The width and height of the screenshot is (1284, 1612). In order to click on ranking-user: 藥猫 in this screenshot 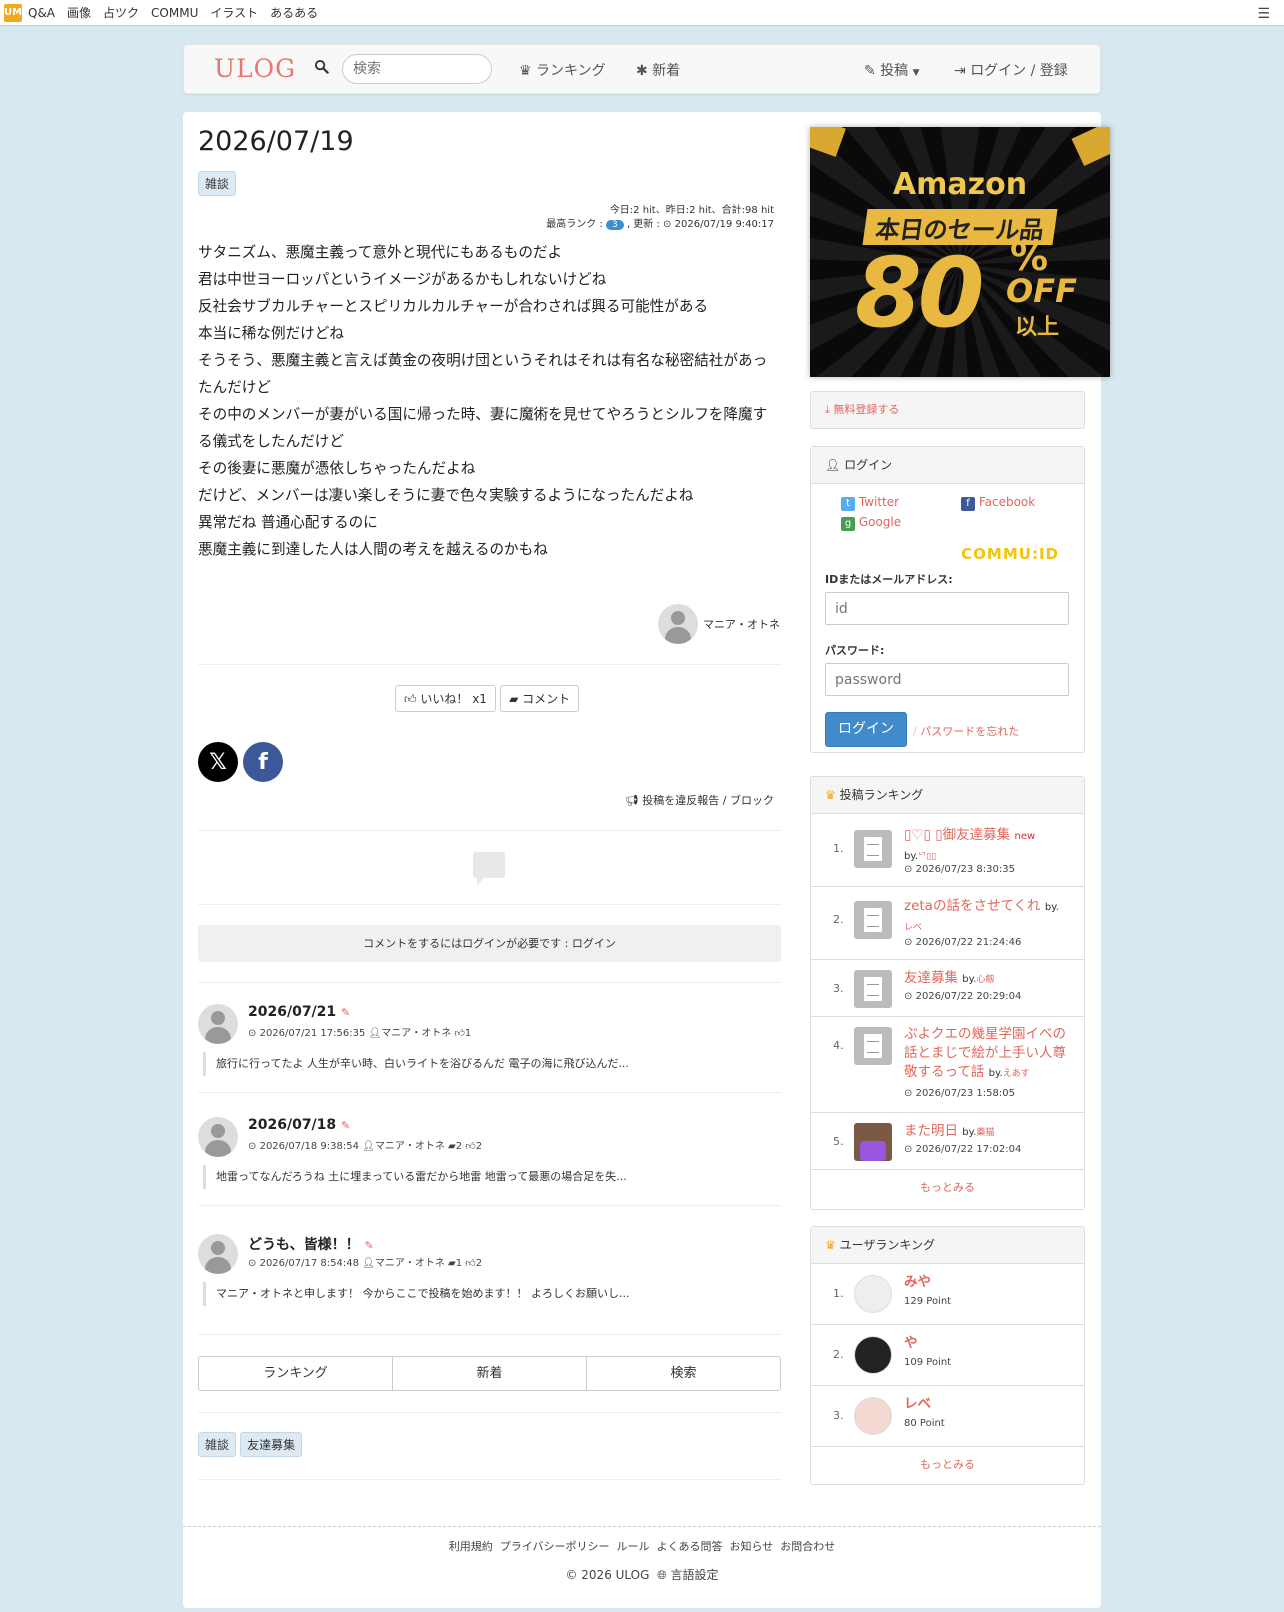, I will do `click(985, 1133)`.